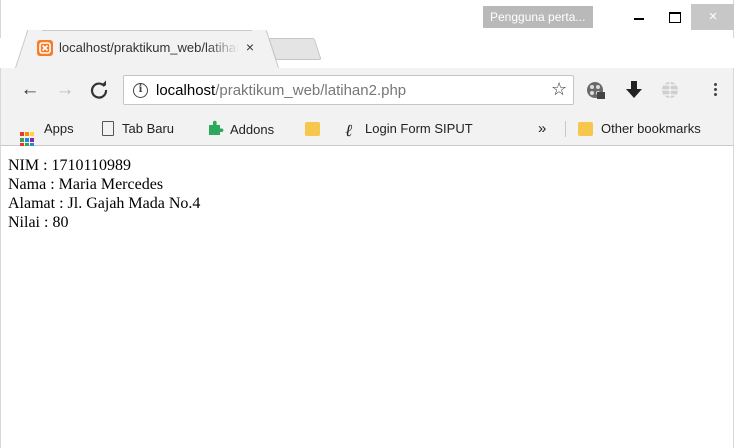  I want to click on url-text: localhost/praktikum_web/latihan2.php, so click(281, 90).